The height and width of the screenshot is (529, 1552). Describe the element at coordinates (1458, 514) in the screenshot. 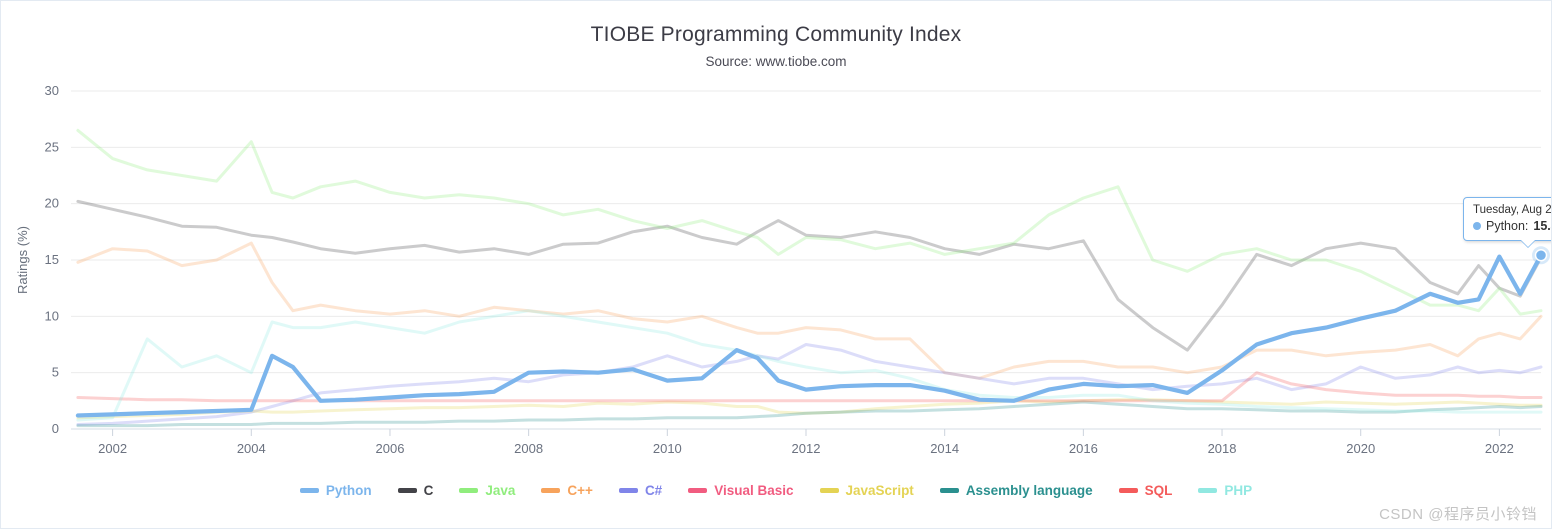

I see `watermark: CSDN @程序员小铃铛` at that location.